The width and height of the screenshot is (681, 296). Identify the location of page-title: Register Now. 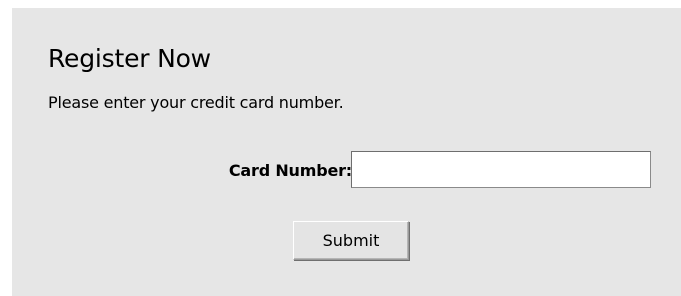
(129, 58).